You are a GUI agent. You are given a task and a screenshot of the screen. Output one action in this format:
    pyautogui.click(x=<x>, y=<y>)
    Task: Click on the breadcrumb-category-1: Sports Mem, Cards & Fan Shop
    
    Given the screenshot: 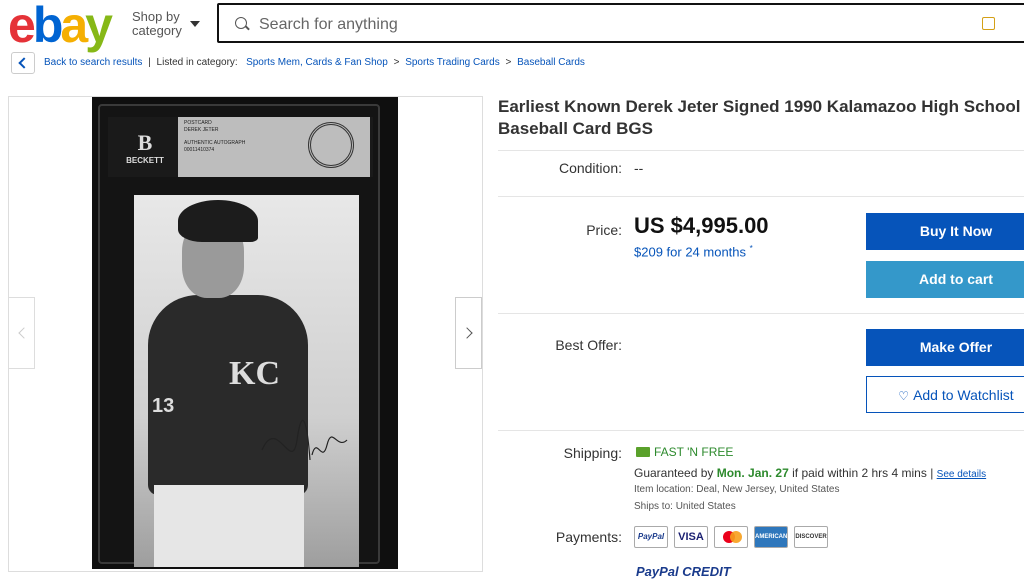 What is the action you would take?
    pyautogui.click(x=317, y=62)
    